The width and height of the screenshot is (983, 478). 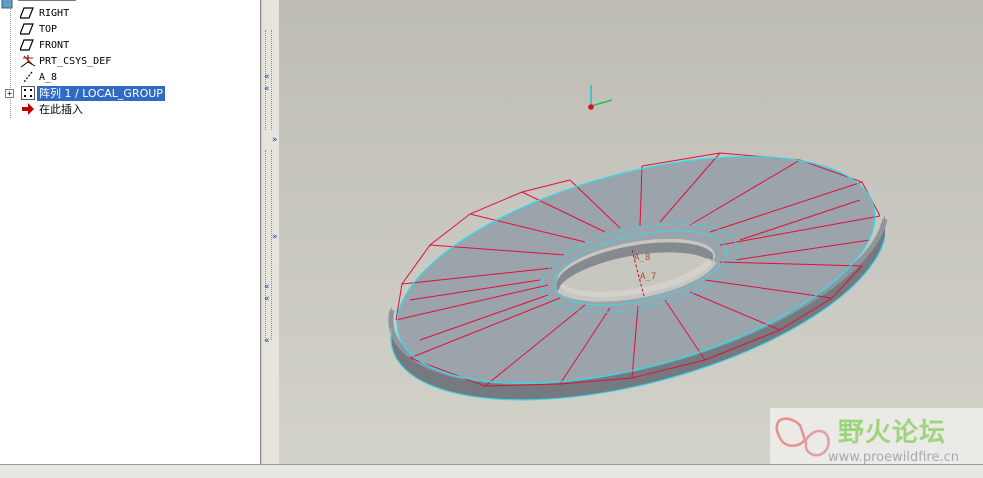 What do you see at coordinates (491, 471) in the screenshot?
I see `status-bar` at bounding box center [491, 471].